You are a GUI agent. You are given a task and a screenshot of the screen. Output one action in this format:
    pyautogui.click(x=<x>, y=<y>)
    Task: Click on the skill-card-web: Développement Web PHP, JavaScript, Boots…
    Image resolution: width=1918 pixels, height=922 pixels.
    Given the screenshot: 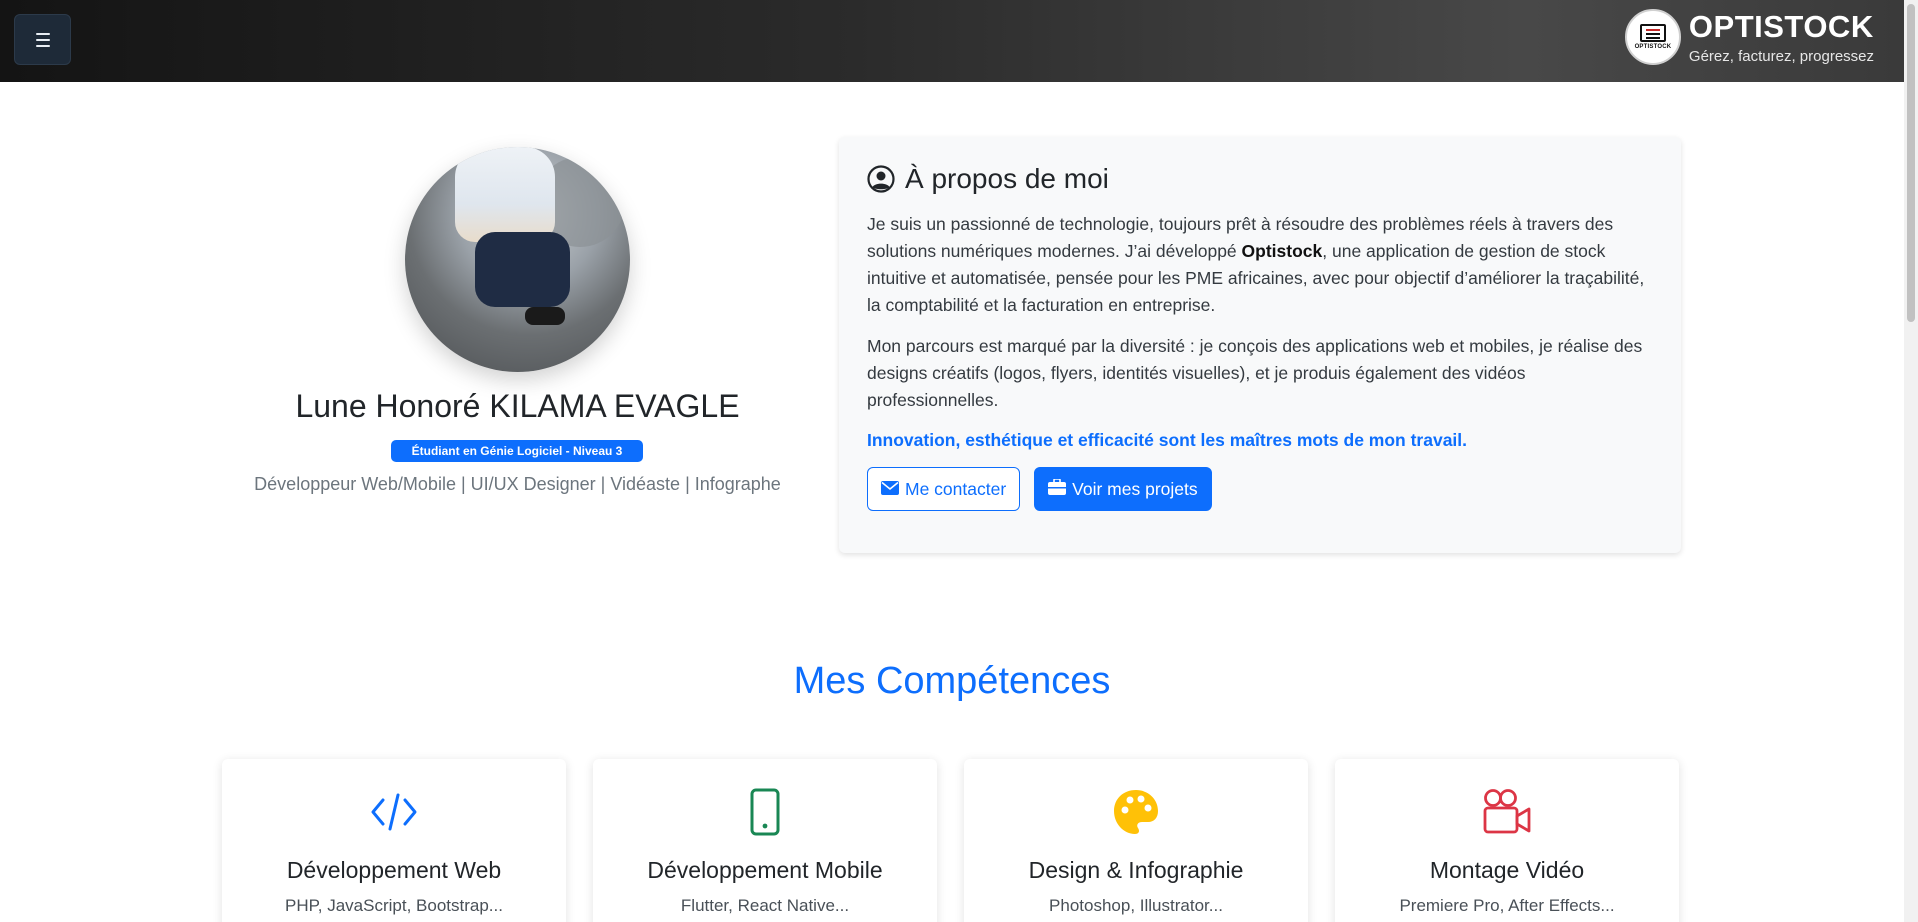 What is the action you would take?
    pyautogui.click(x=394, y=840)
    